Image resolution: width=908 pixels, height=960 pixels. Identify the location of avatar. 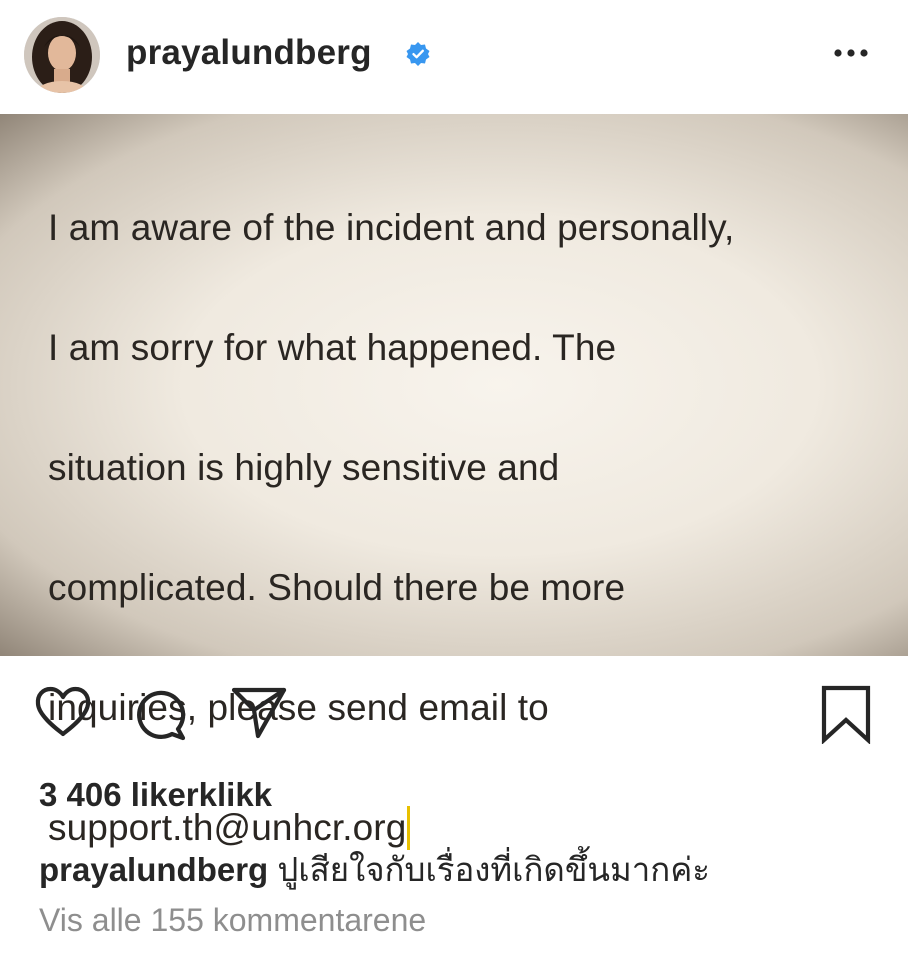
(62, 55).